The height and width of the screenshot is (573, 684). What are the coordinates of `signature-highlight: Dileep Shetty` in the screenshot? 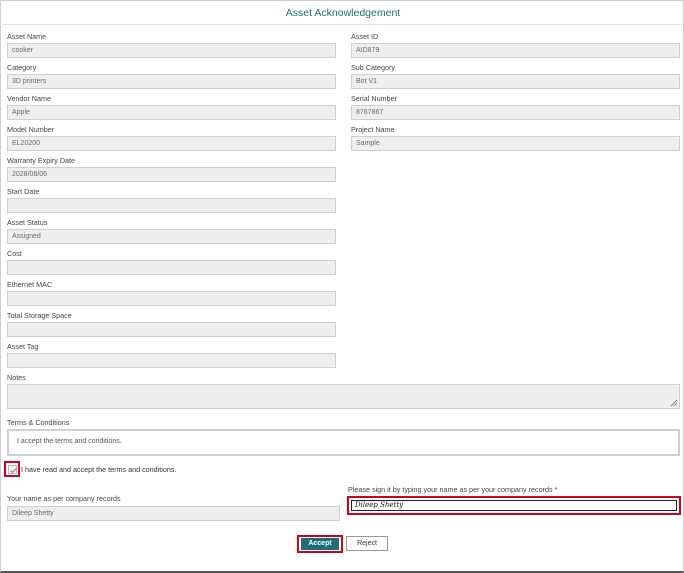 It's located at (514, 505).